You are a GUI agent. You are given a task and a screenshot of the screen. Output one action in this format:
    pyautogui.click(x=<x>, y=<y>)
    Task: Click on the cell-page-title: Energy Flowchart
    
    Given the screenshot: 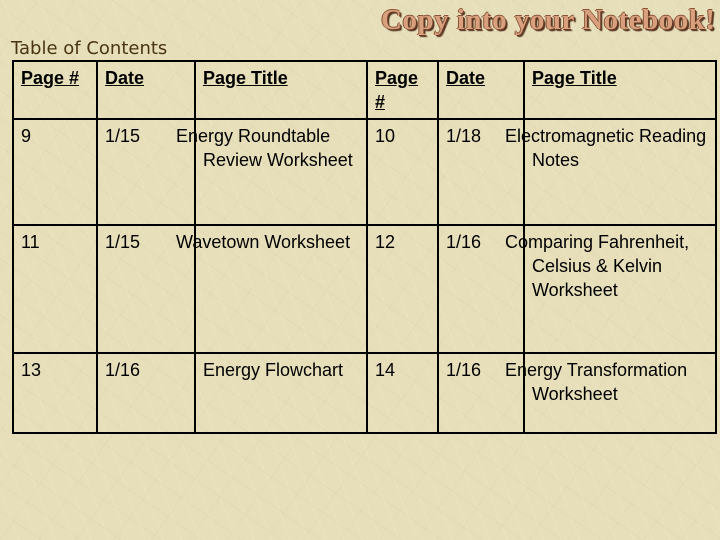 What is the action you would take?
    pyautogui.click(x=281, y=393)
    